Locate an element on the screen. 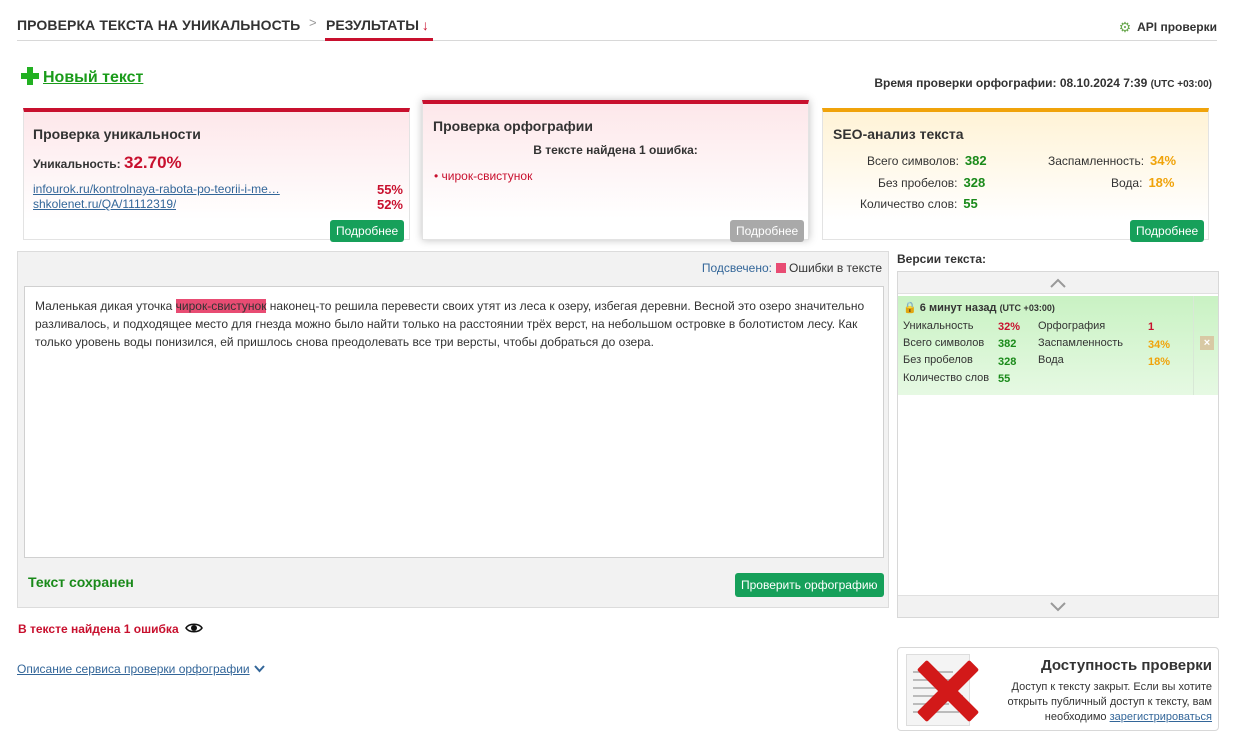  seo-words: Количество слов: 55 is located at coordinates (919, 203).